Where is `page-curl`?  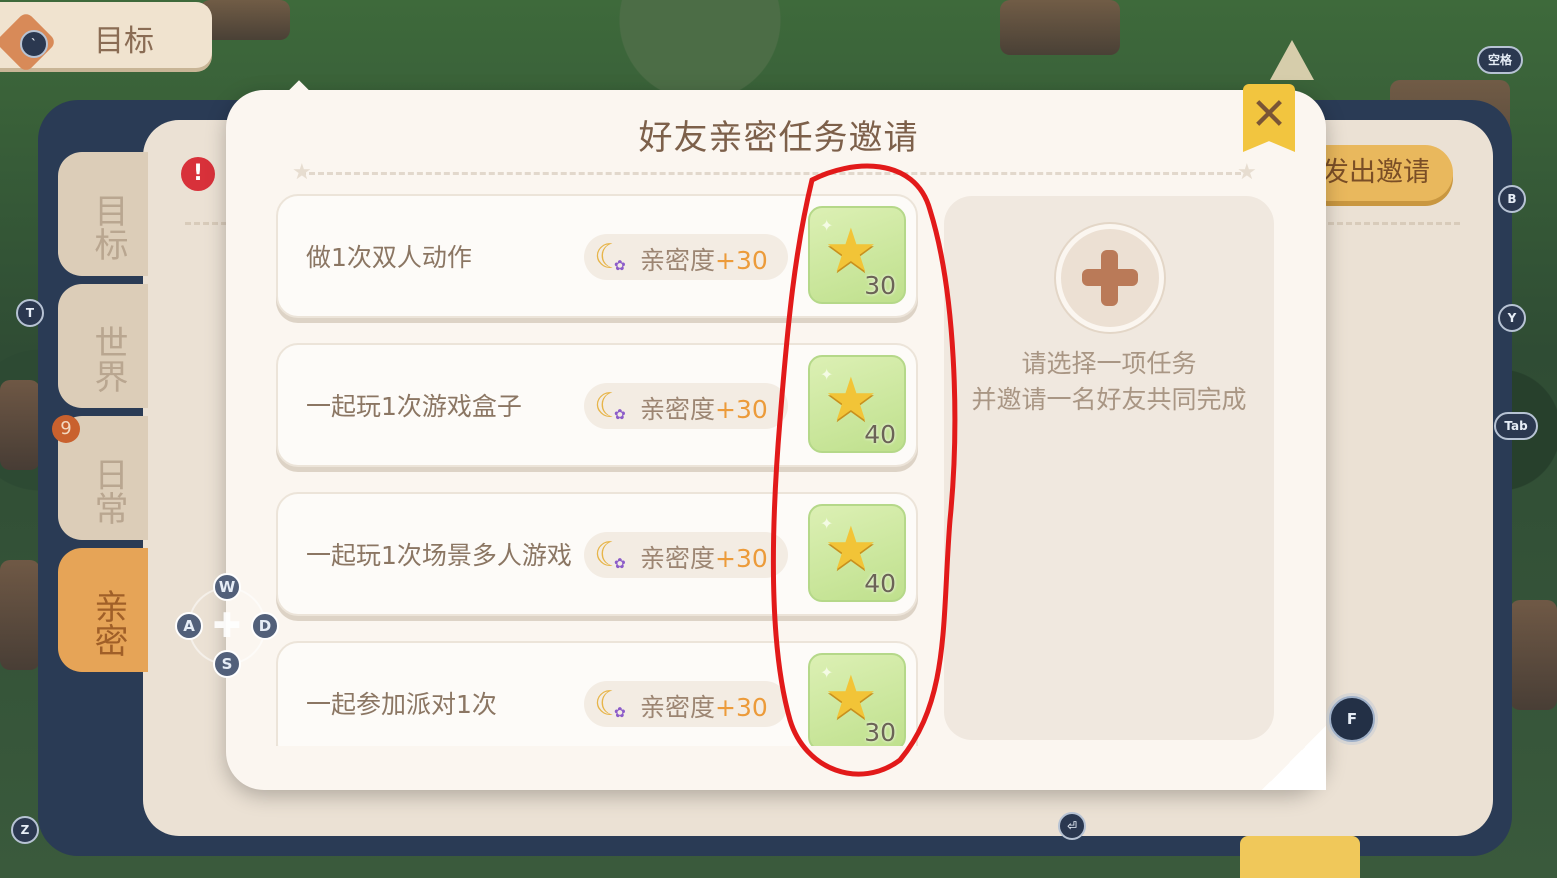 page-curl is located at coordinates (1294, 758).